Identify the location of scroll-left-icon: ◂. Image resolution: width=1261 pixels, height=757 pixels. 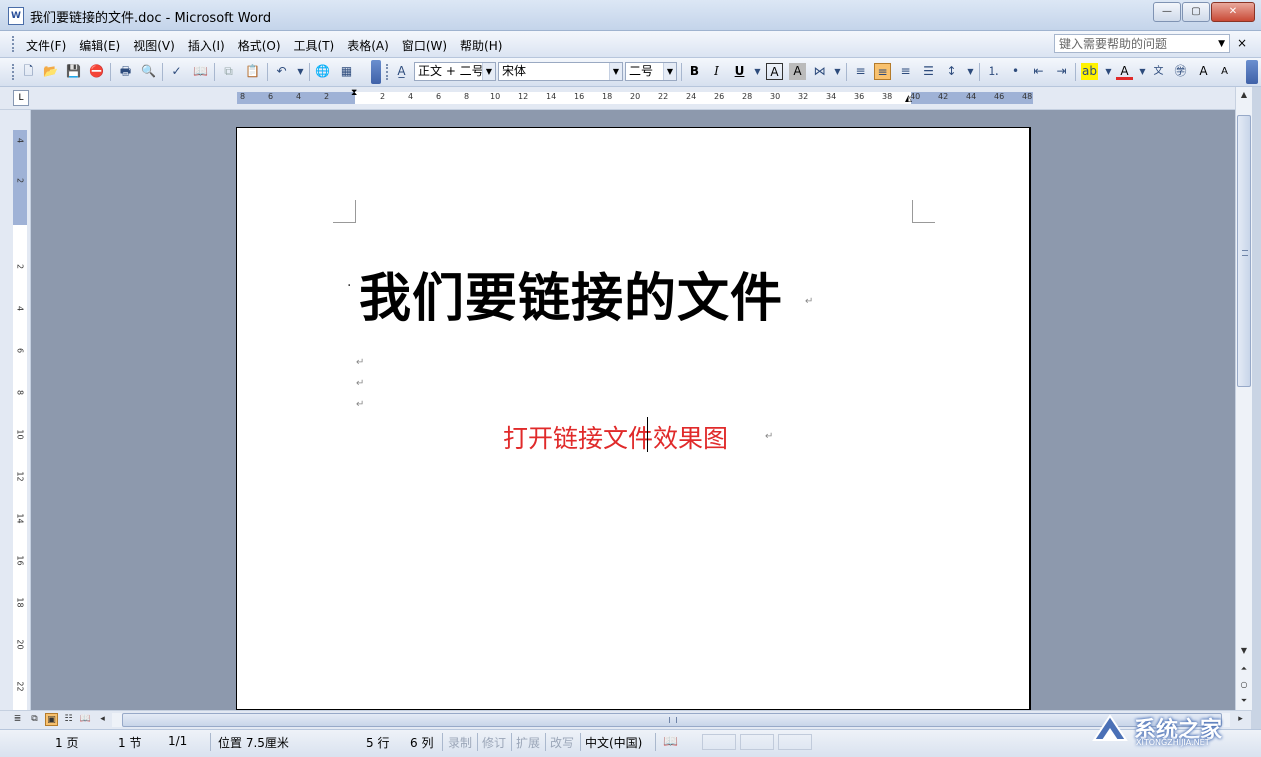
(102, 719).